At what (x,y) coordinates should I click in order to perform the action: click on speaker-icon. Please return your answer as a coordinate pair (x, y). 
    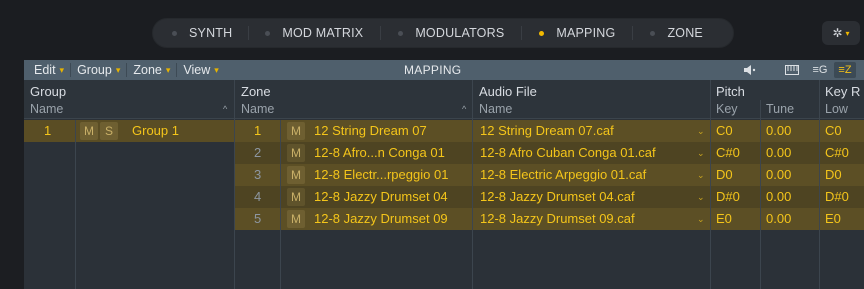
    Looking at the image, I should click on (750, 70).